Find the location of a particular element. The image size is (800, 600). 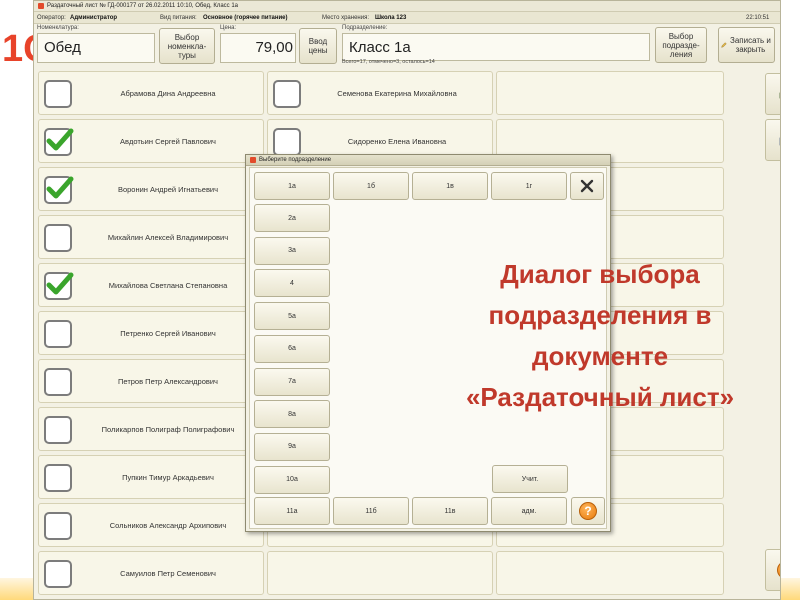

student-card: Абрамова Дина Андреевна is located at coordinates (151, 93).